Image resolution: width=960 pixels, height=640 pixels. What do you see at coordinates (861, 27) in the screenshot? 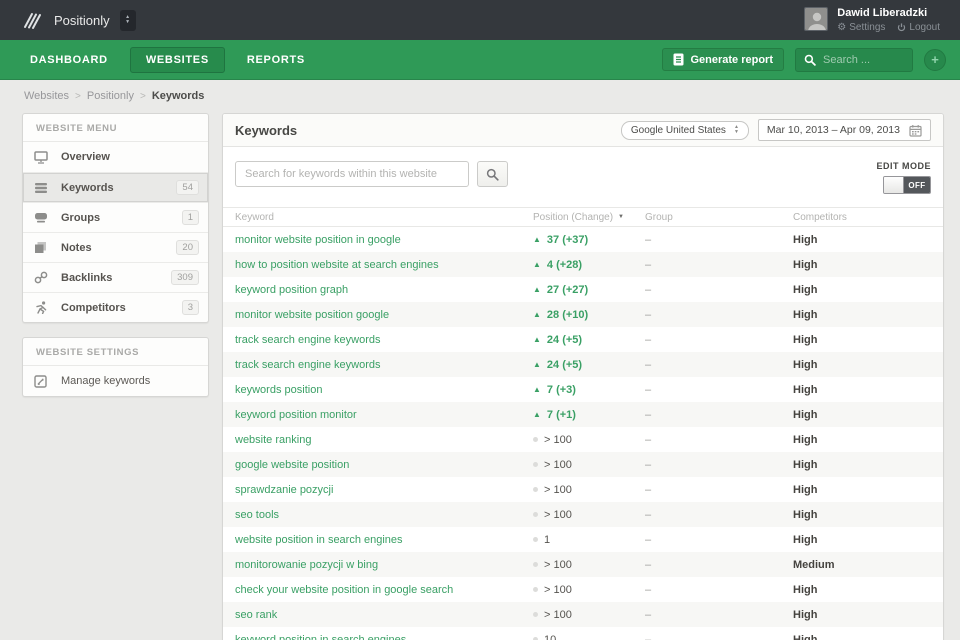
I see `settings-link: ⚙ Settings` at bounding box center [861, 27].